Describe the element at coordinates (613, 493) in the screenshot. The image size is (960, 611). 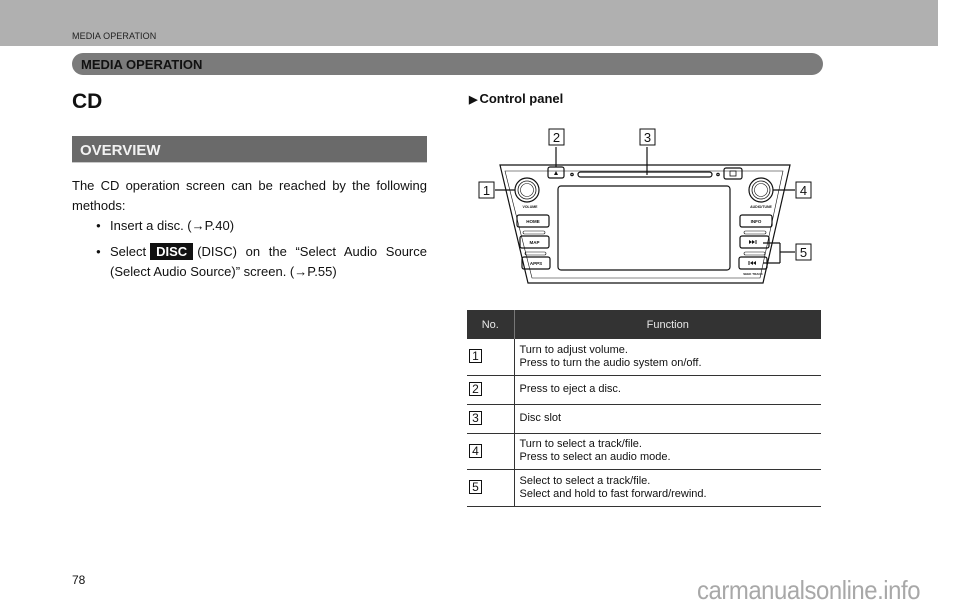
I see `function-line: Select and hold to fast forward/rewind.` at that location.